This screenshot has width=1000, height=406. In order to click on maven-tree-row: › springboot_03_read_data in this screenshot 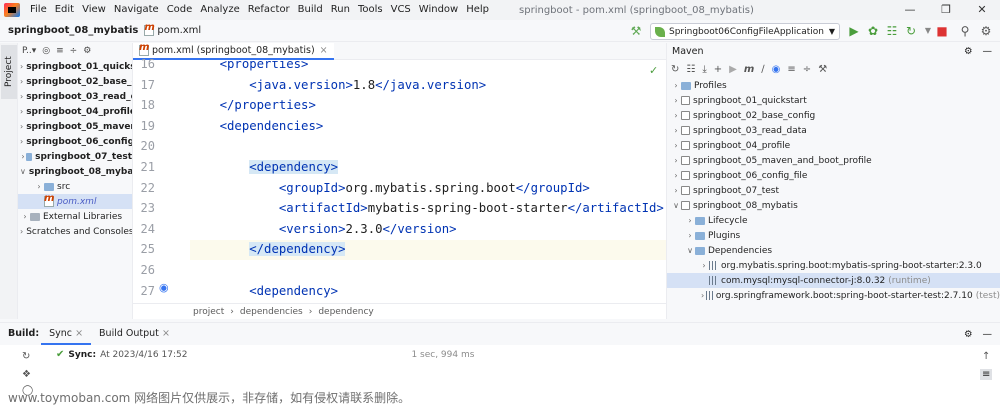, I will do `click(833, 130)`.